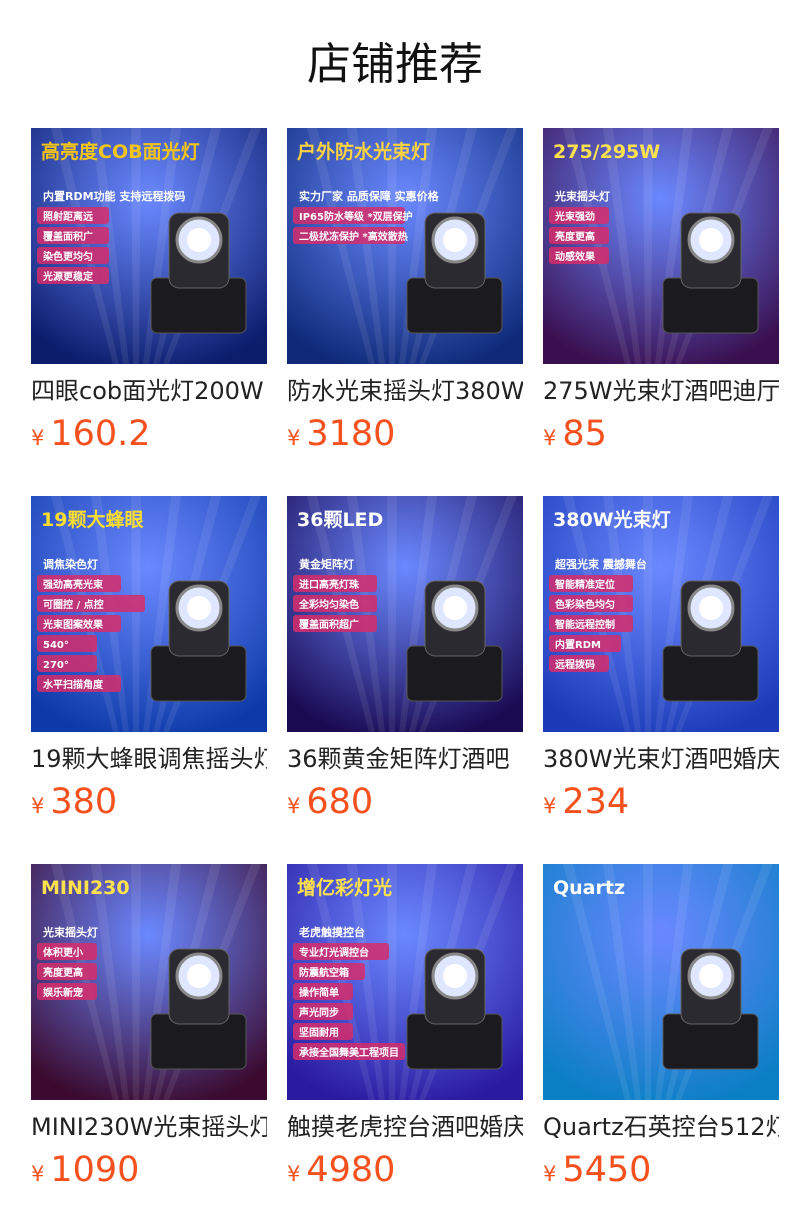  Describe the element at coordinates (584, 434) in the screenshot. I see `price-value: 85` at that location.